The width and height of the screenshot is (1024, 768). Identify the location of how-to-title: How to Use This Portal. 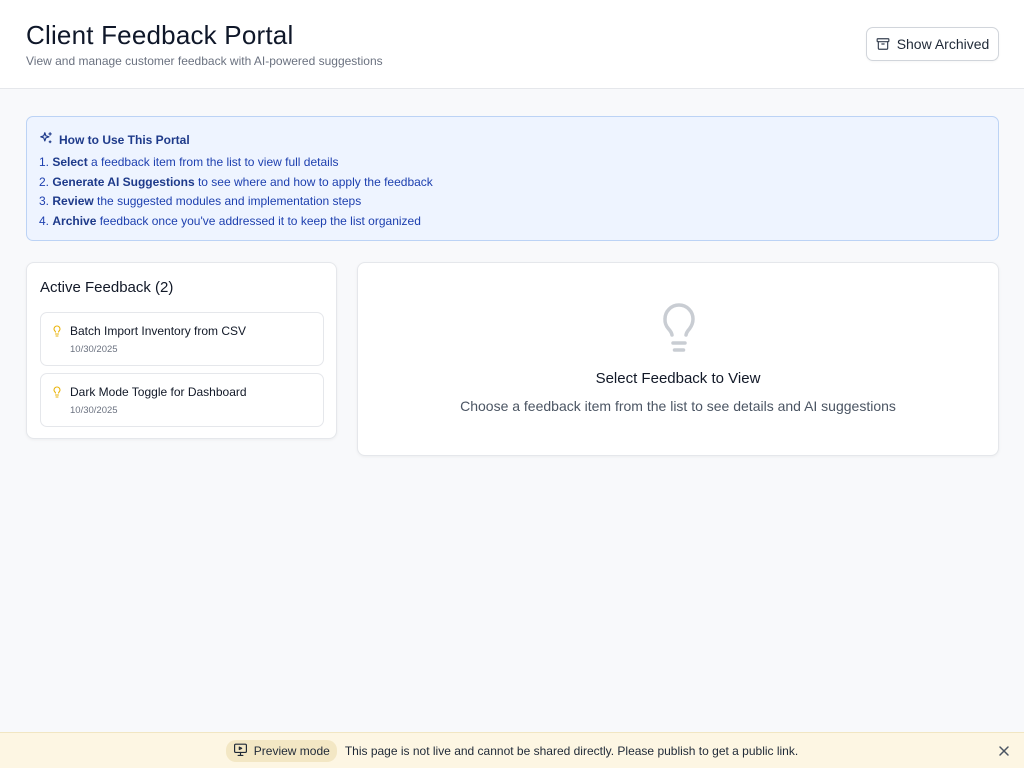
(124, 139).